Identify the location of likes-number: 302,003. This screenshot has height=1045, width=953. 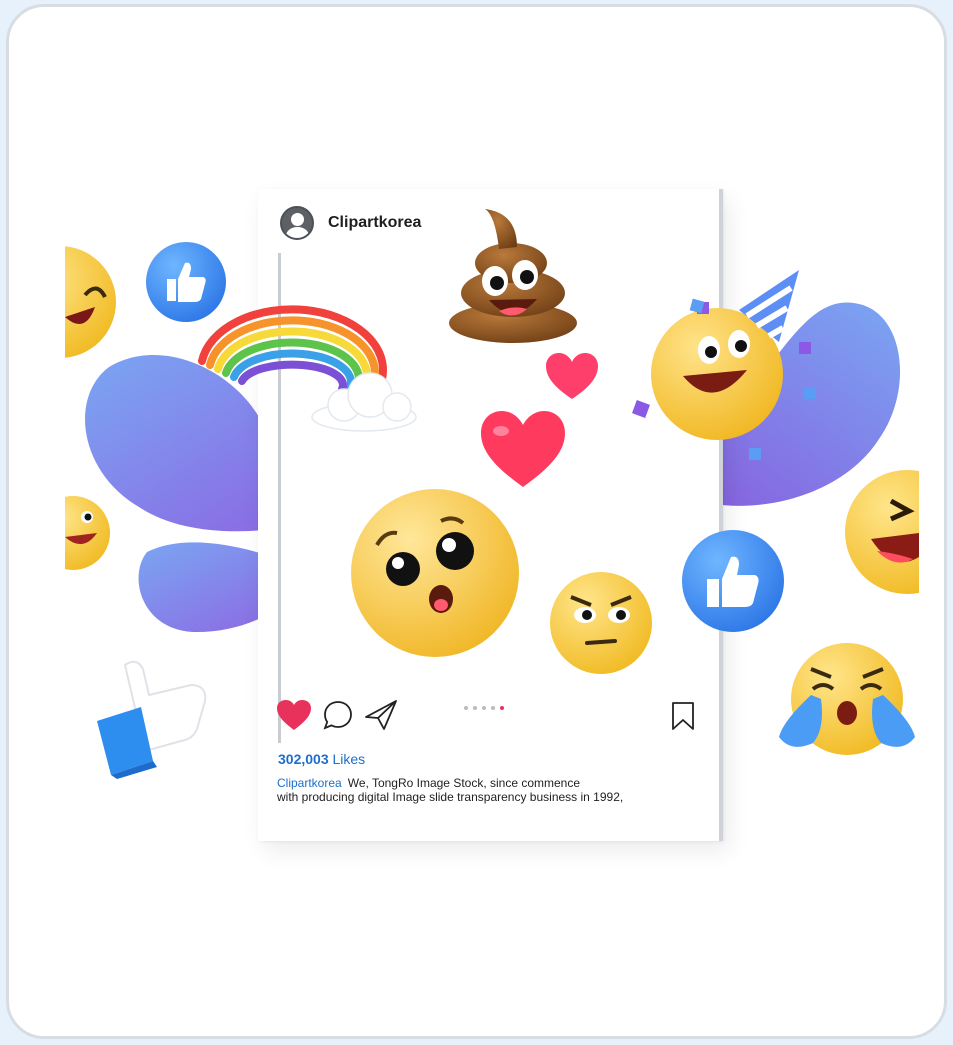
(303, 759).